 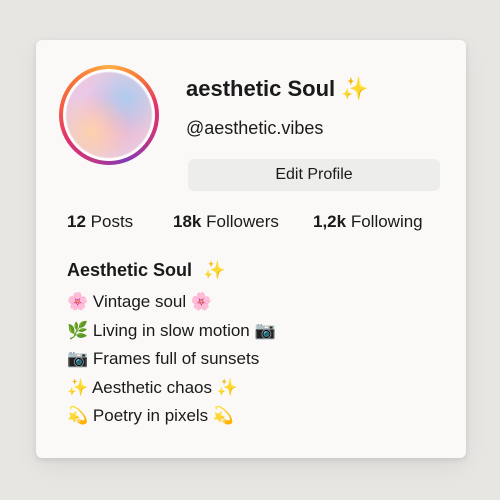 I want to click on bio-line: 💫 Poetry in pixels 💫, so click(x=171, y=416).